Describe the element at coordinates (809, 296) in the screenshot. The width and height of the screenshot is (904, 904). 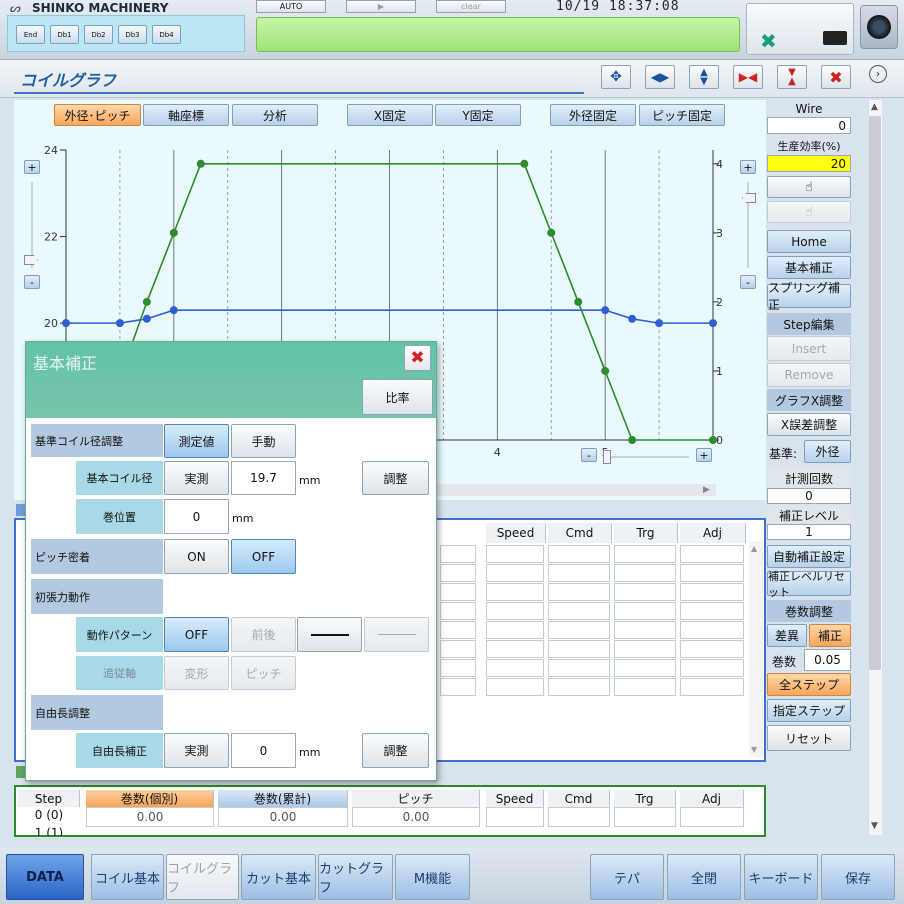
I see `spring-correction-button: スプリング補正` at that location.